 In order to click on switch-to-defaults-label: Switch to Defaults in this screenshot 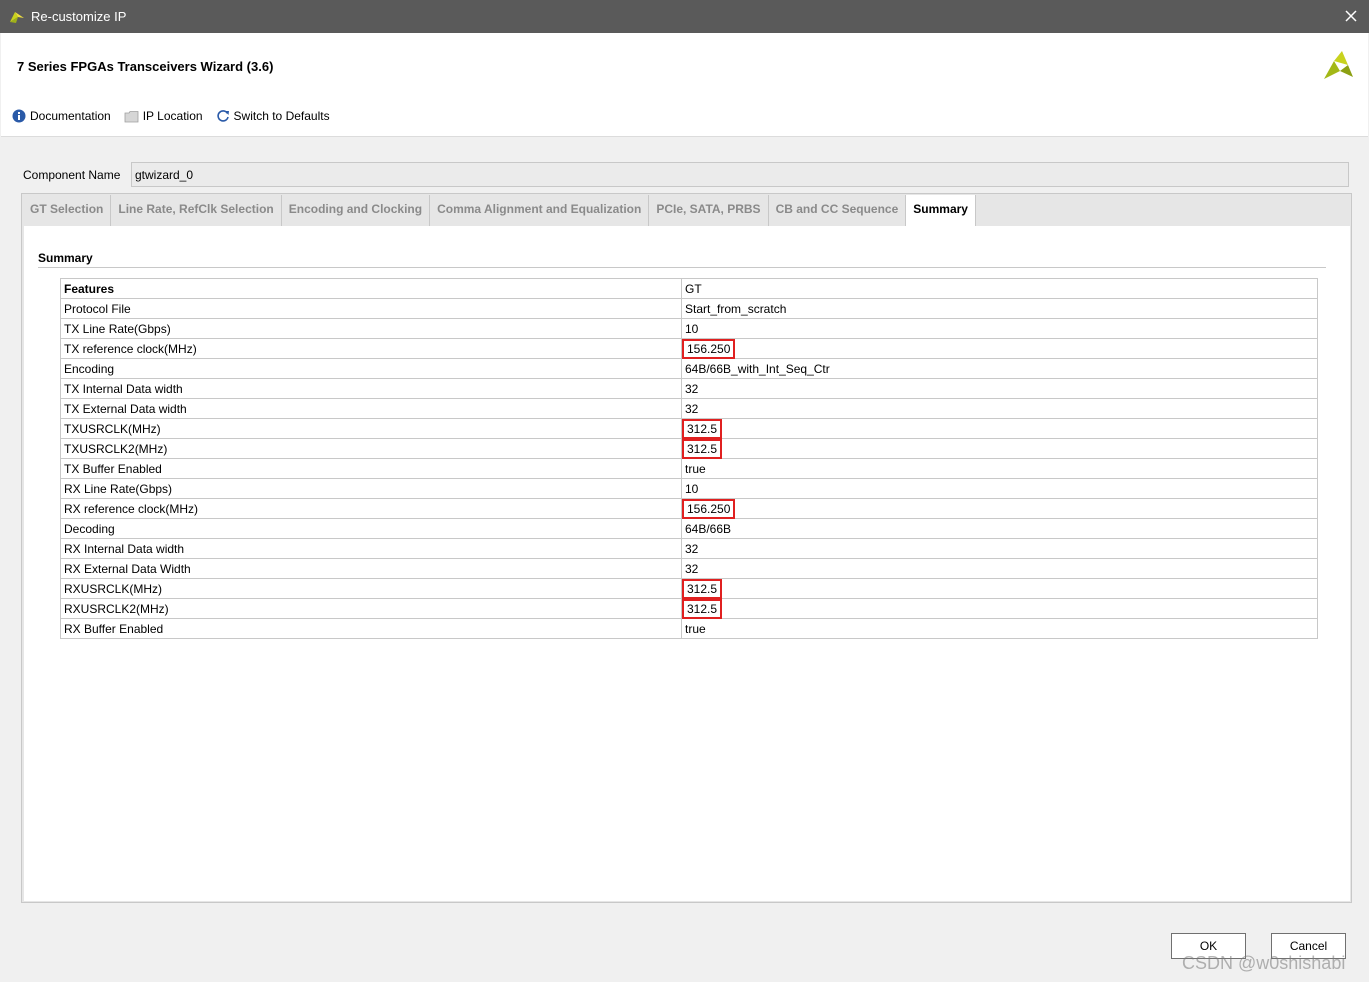, I will do `click(281, 116)`.